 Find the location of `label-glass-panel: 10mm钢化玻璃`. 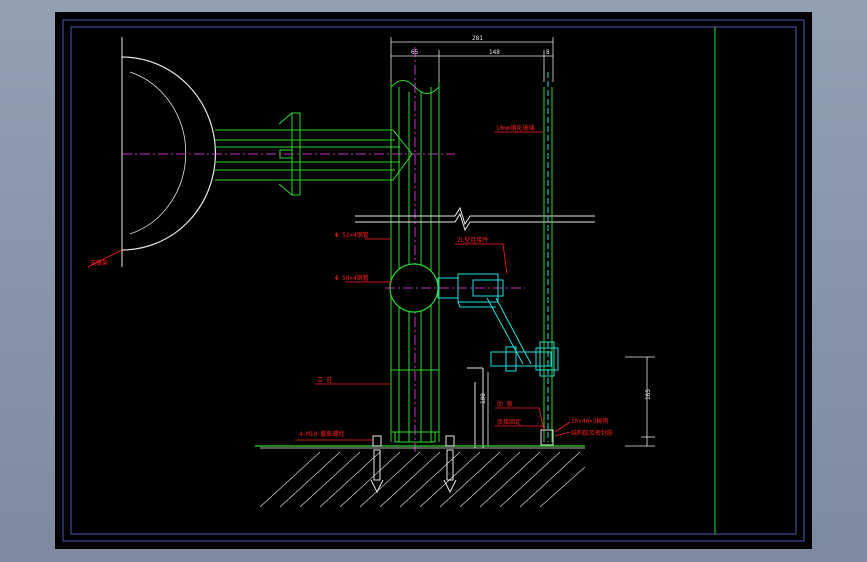

label-glass-panel: 10mm钢化玻璃 is located at coordinates (515, 128).